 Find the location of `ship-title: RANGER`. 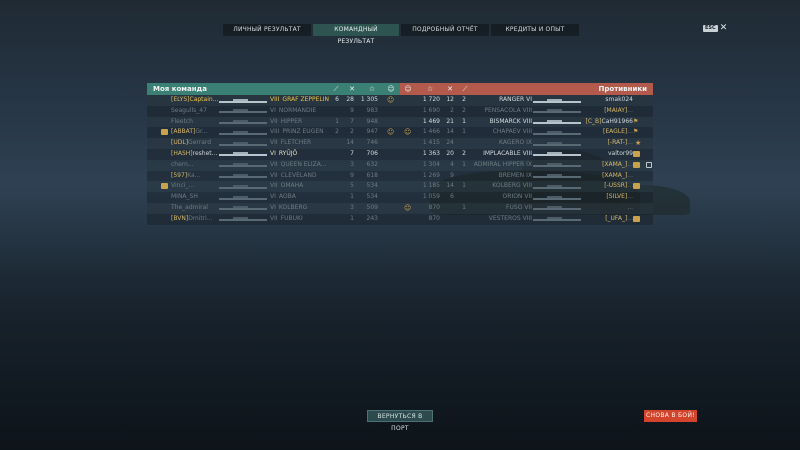

ship-title: RANGER is located at coordinates (512, 99).